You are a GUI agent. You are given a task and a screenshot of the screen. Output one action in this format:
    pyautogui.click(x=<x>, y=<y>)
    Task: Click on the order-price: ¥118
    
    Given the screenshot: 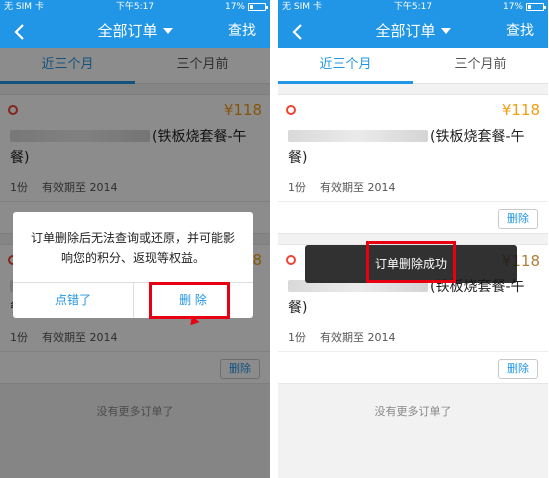 What is the action you would take?
    pyautogui.click(x=520, y=110)
    